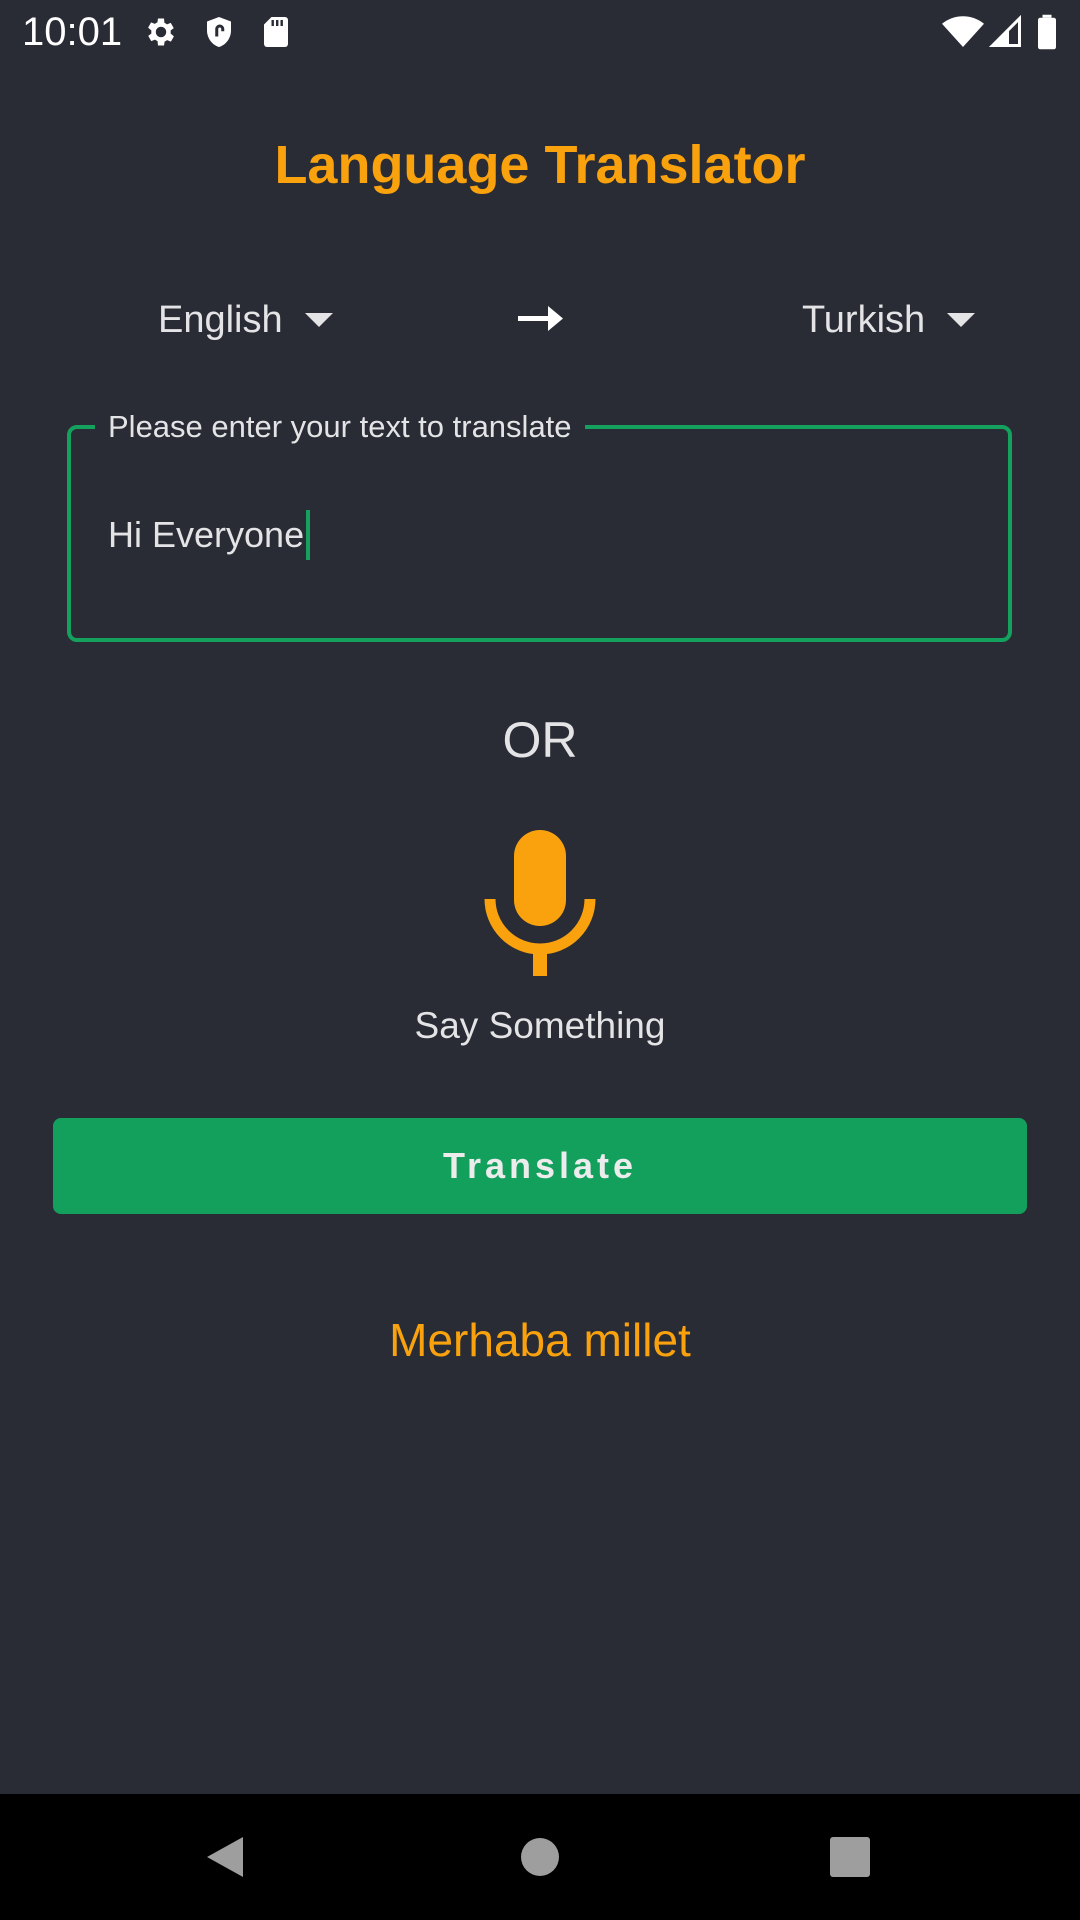  I want to click on nav-home-button, so click(540, 1857).